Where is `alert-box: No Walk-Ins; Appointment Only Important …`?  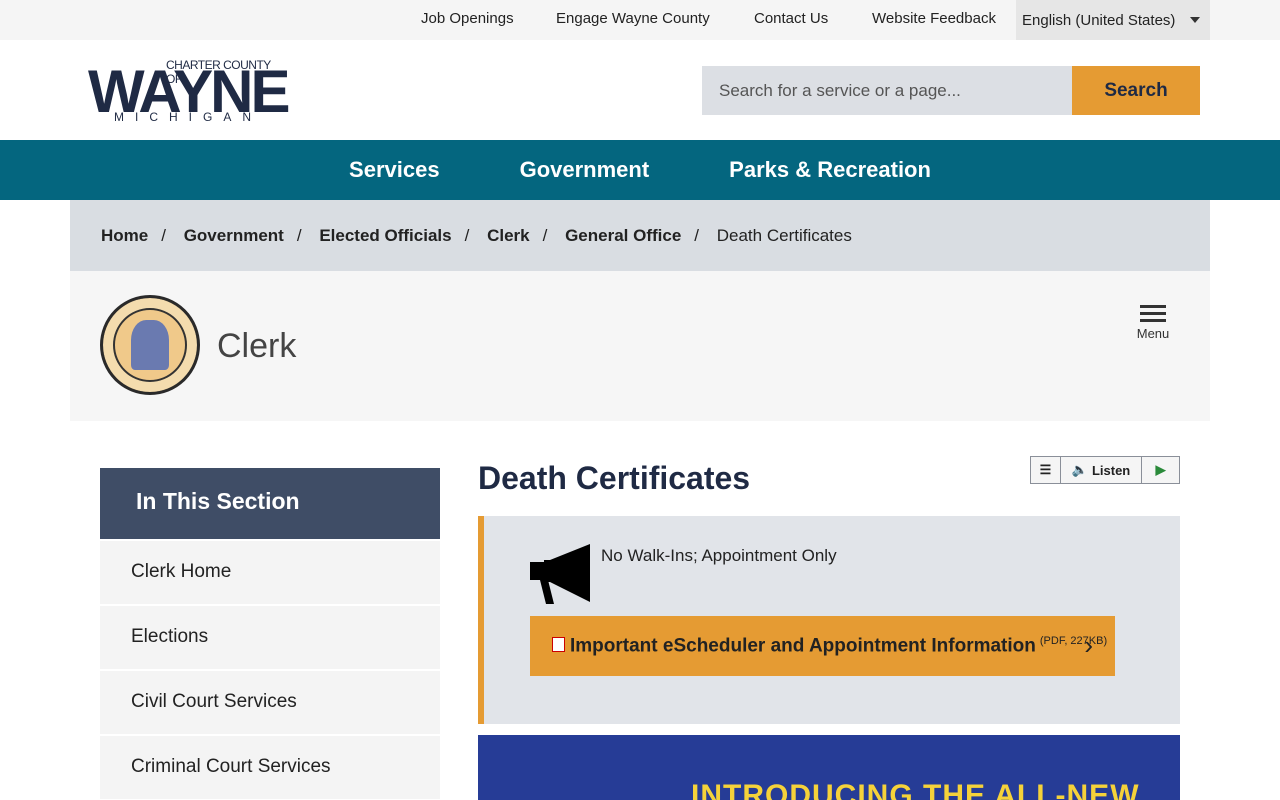
alert-box: No Walk-Ins; Appointment Only Important … is located at coordinates (829, 620).